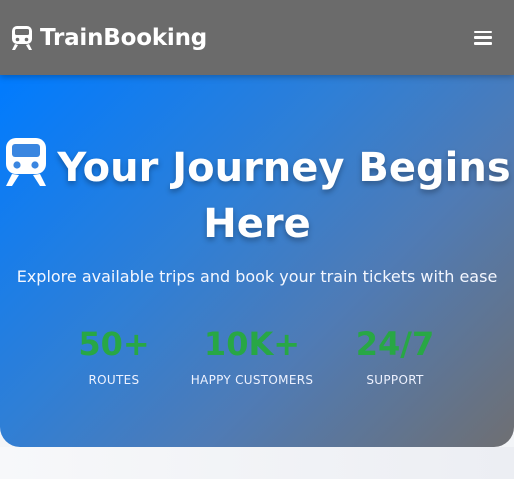 Image resolution: width=514 pixels, height=479 pixels. What do you see at coordinates (395, 344) in the screenshot?
I see `stat-value: 24/7` at bounding box center [395, 344].